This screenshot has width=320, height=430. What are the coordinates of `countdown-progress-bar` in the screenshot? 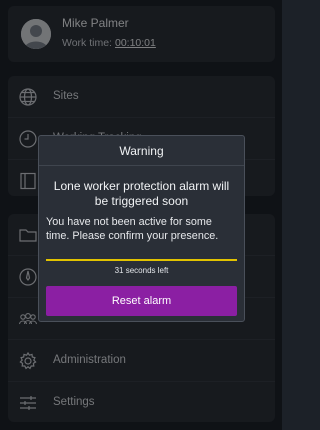 It's located at (141, 260).